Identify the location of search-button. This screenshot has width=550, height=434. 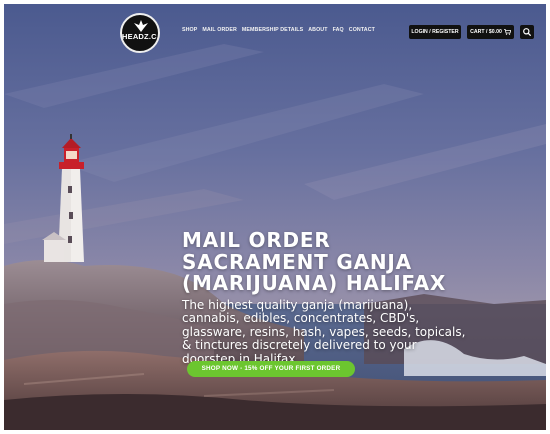
(527, 32).